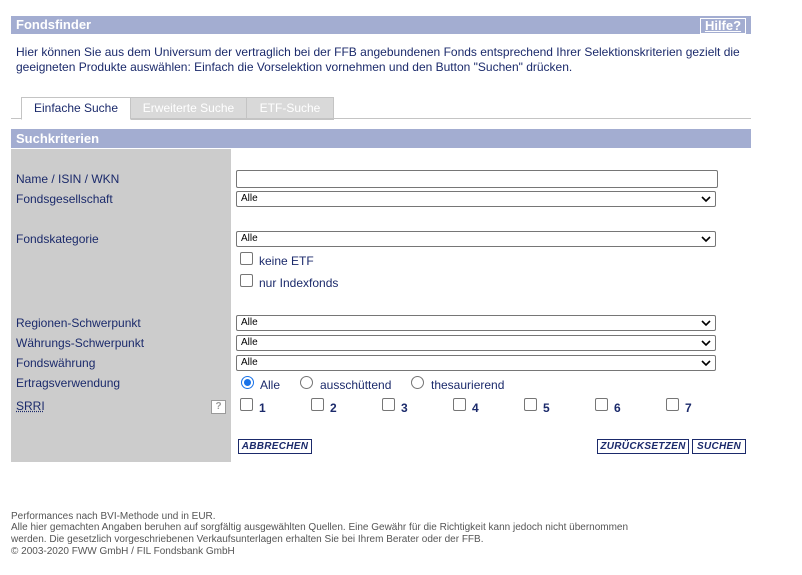 Image resolution: width=802 pixels, height=575 pixels. What do you see at coordinates (388, 404) in the screenshot?
I see `srri-3-checkbox` at bounding box center [388, 404].